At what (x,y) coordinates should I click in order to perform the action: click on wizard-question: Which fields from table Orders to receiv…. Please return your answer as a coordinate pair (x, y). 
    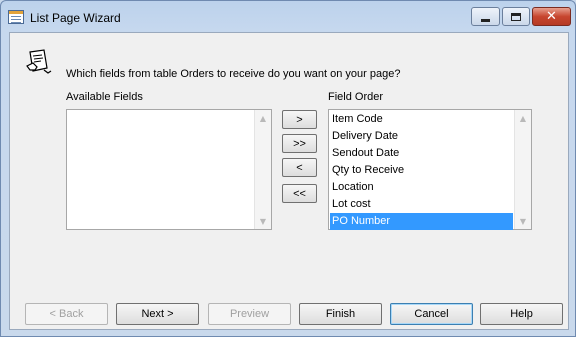
    Looking at the image, I should click on (233, 74).